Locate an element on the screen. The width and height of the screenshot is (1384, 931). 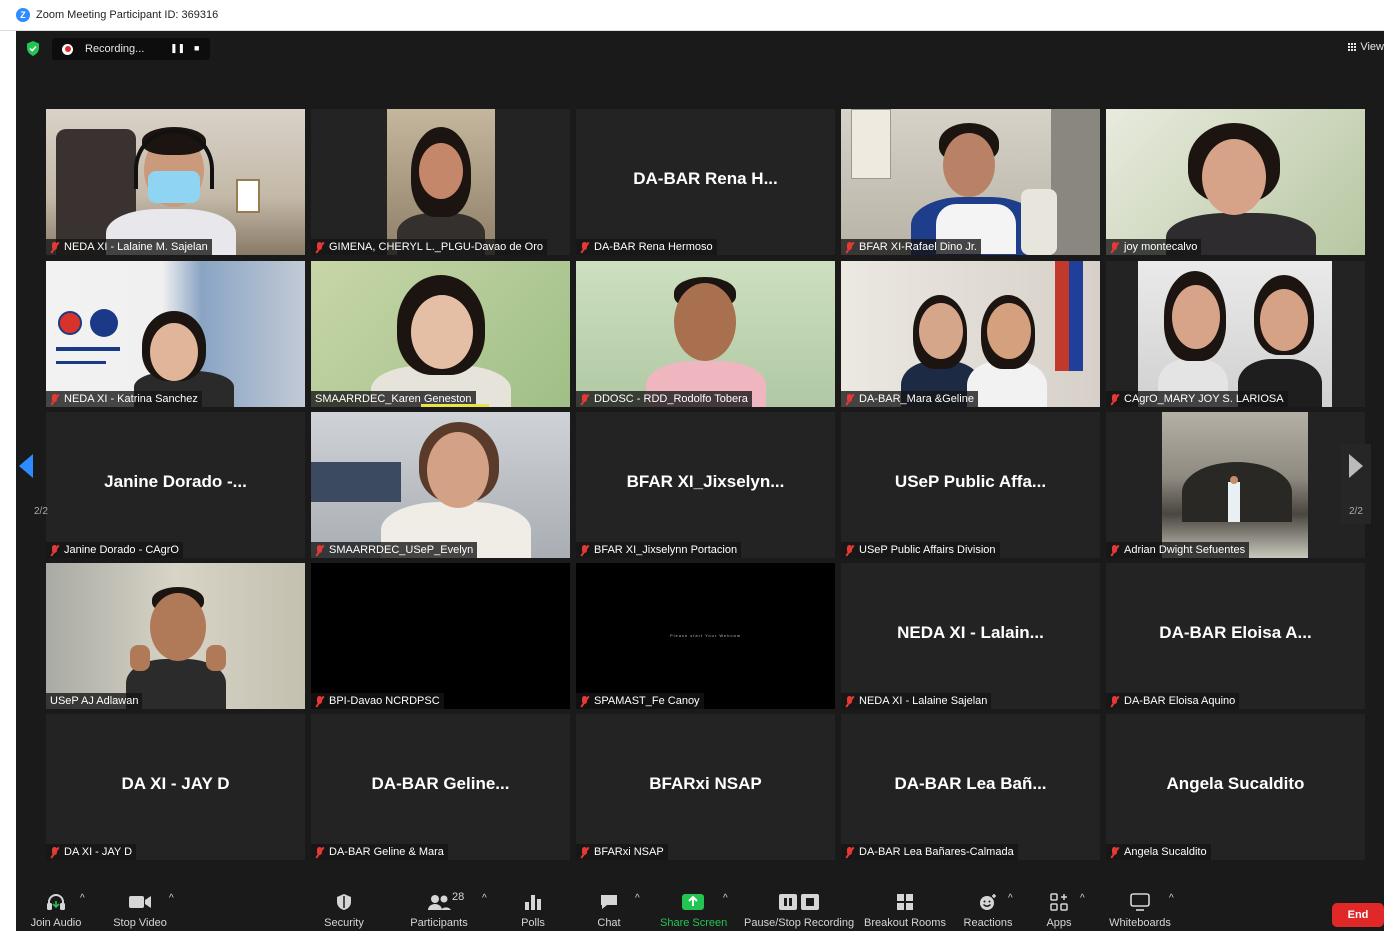
join-audio-button: Join Audio is located at coordinates (56, 910).